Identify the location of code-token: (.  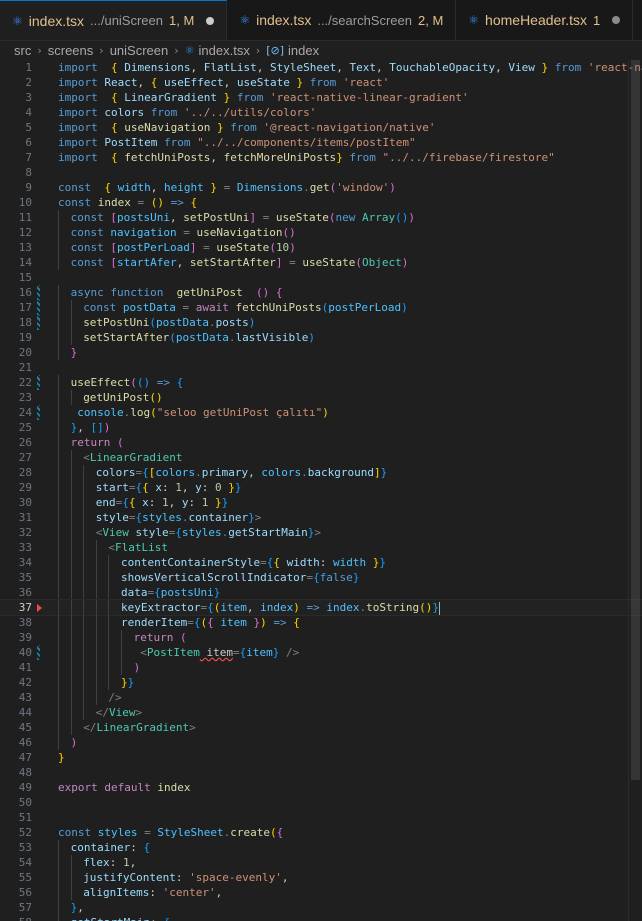
(332, 217).